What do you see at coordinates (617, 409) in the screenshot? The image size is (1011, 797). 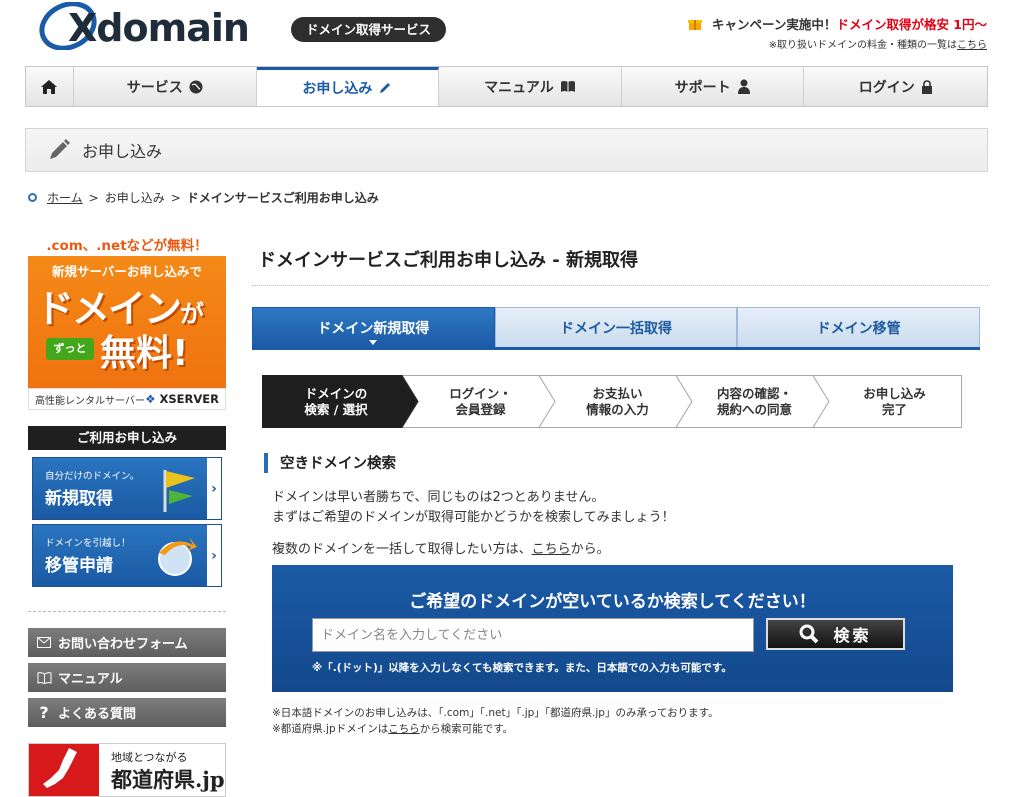 I see `step-payment-line2: 情報の入力` at bounding box center [617, 409].